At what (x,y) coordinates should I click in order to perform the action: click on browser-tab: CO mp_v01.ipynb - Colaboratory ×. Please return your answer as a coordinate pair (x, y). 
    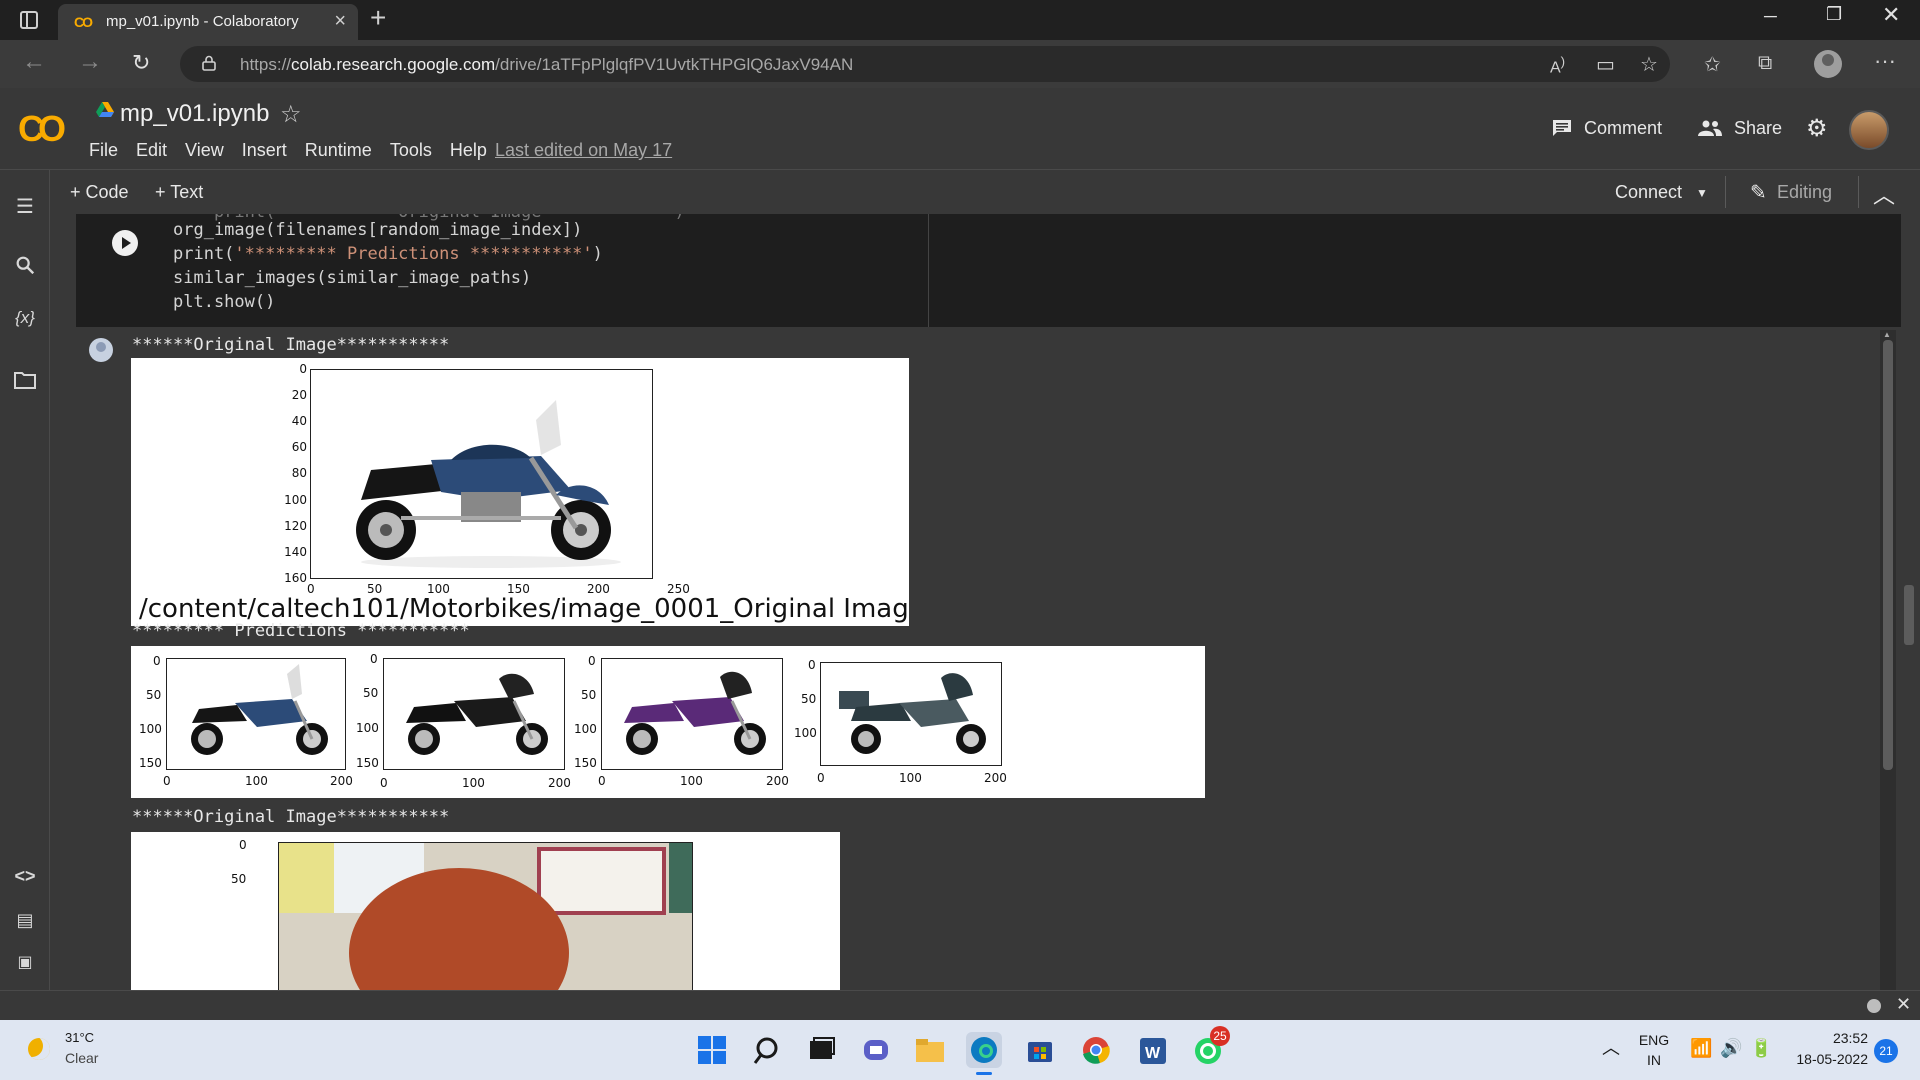
    Looking at the image, I should click on (208, 22).